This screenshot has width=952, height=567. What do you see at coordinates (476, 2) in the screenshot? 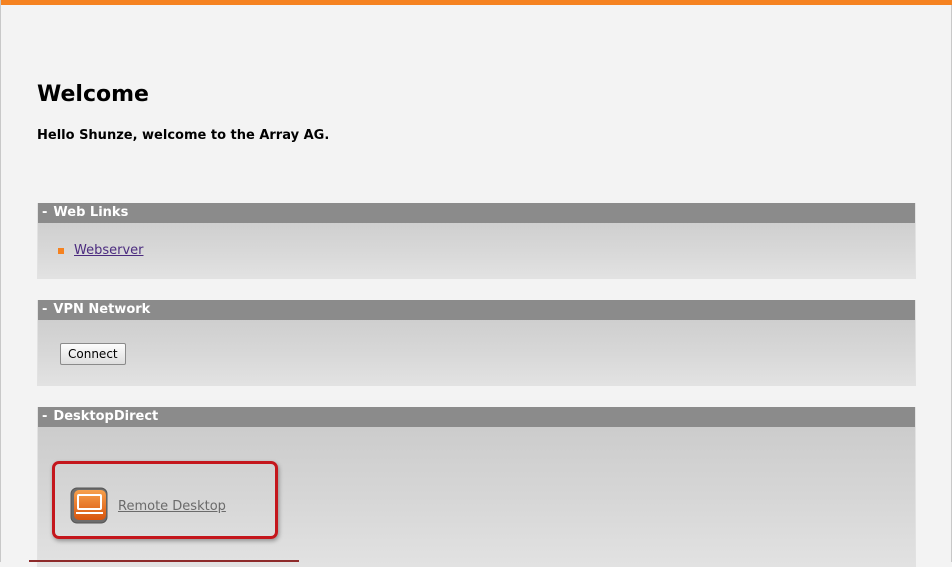
I see `top-accent-bar` at bounding box center [476, 2].